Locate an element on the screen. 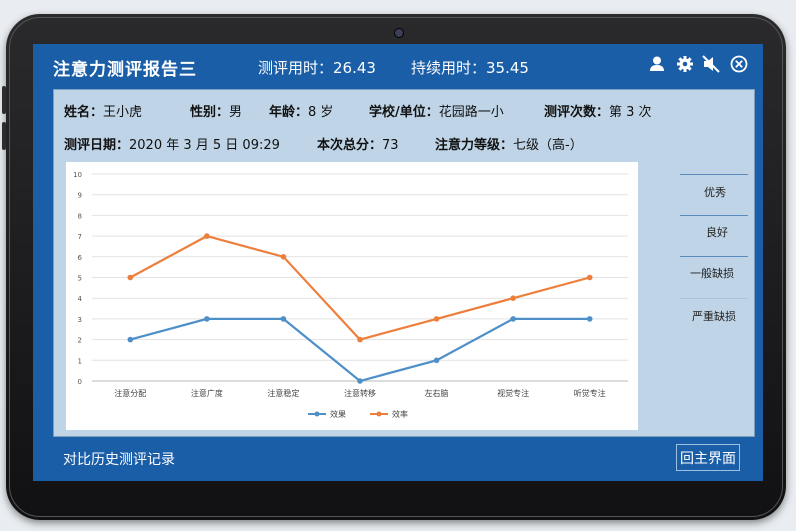  x-tick-label: 视觉专注 is located at coordinates (513, 393).